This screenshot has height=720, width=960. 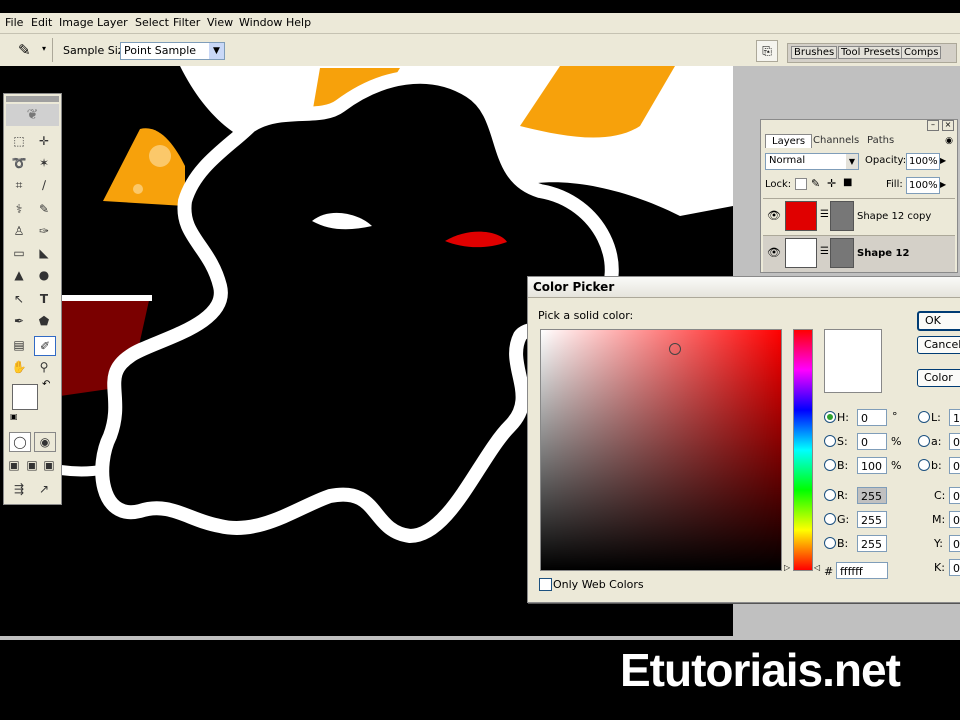 I want to click on feather-icon: ❦, so click(x=32, y=115).